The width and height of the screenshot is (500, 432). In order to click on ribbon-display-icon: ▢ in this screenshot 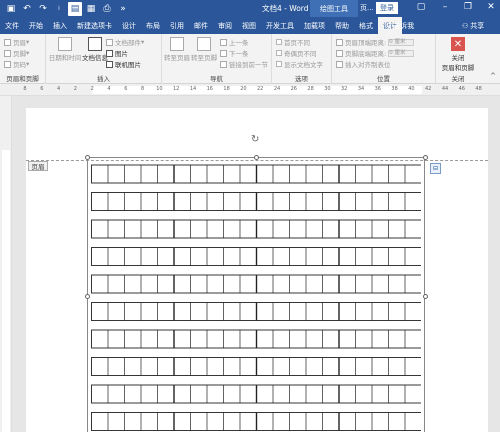, I will do `click(421, 7)`.